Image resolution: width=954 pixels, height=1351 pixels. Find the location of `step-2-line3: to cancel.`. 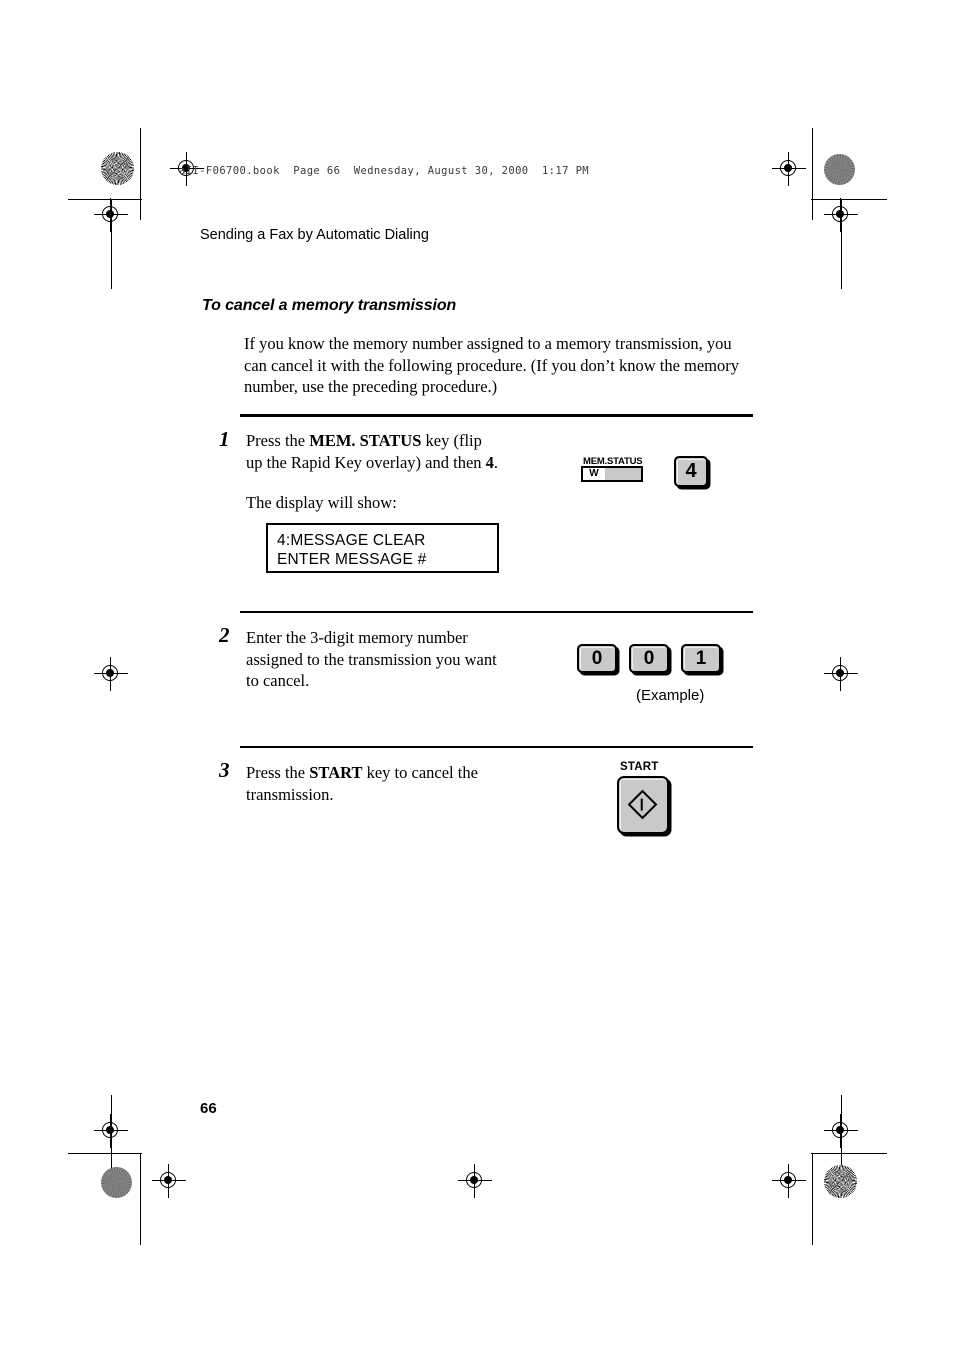

step-2-line3: to cancel. is located at coordinates (278, 680).